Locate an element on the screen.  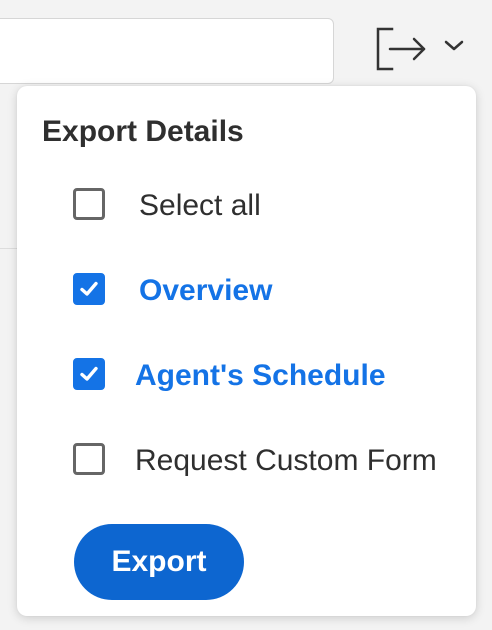
export-arrow-icon is located at coordinates (401, 49).